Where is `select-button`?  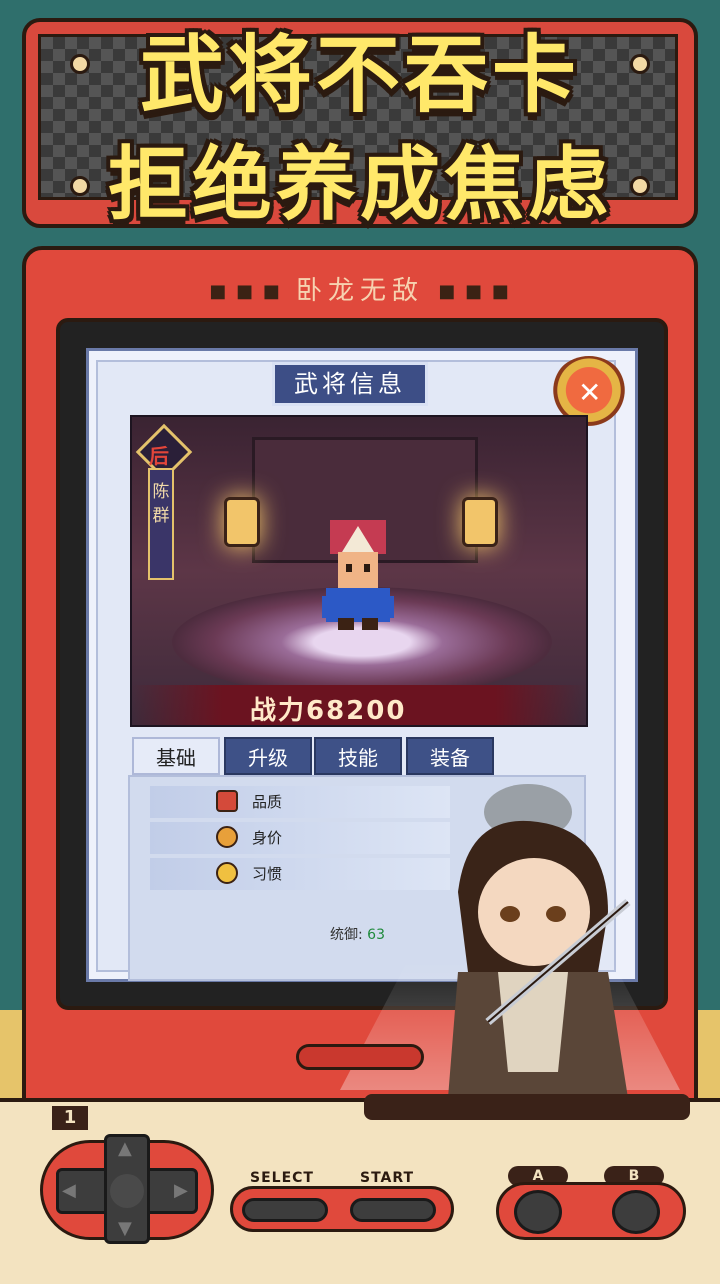
select-button is located at coordinates (285, 1210).